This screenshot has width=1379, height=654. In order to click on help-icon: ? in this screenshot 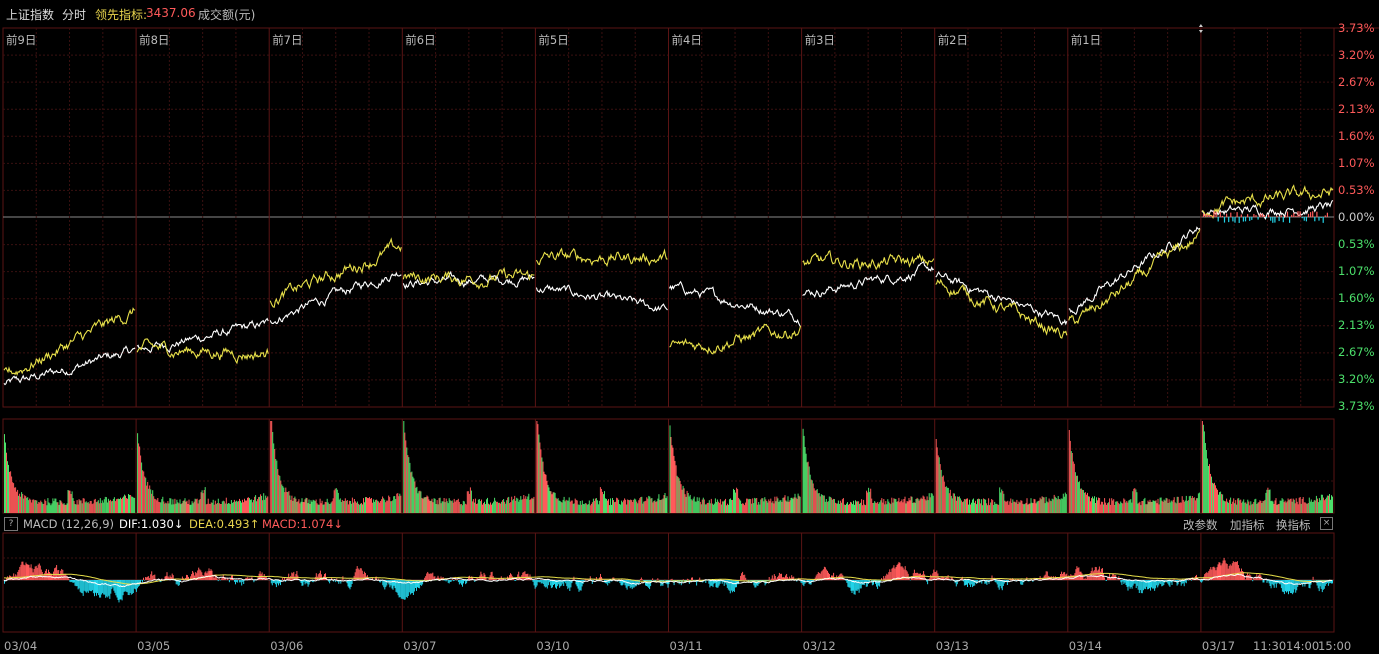, I will do `click(11, 524)`.